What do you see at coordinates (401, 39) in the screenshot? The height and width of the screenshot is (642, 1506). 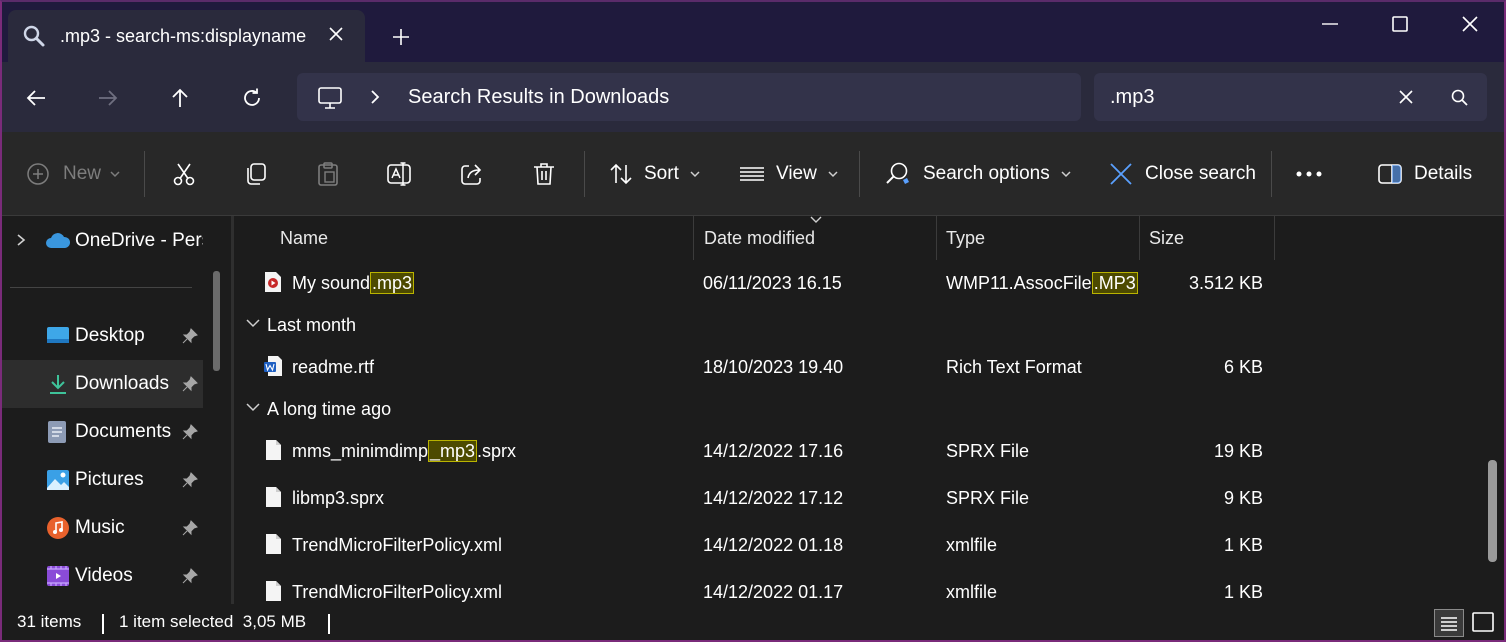 I see `new-tab-icon` at bounding box center [401, 39].